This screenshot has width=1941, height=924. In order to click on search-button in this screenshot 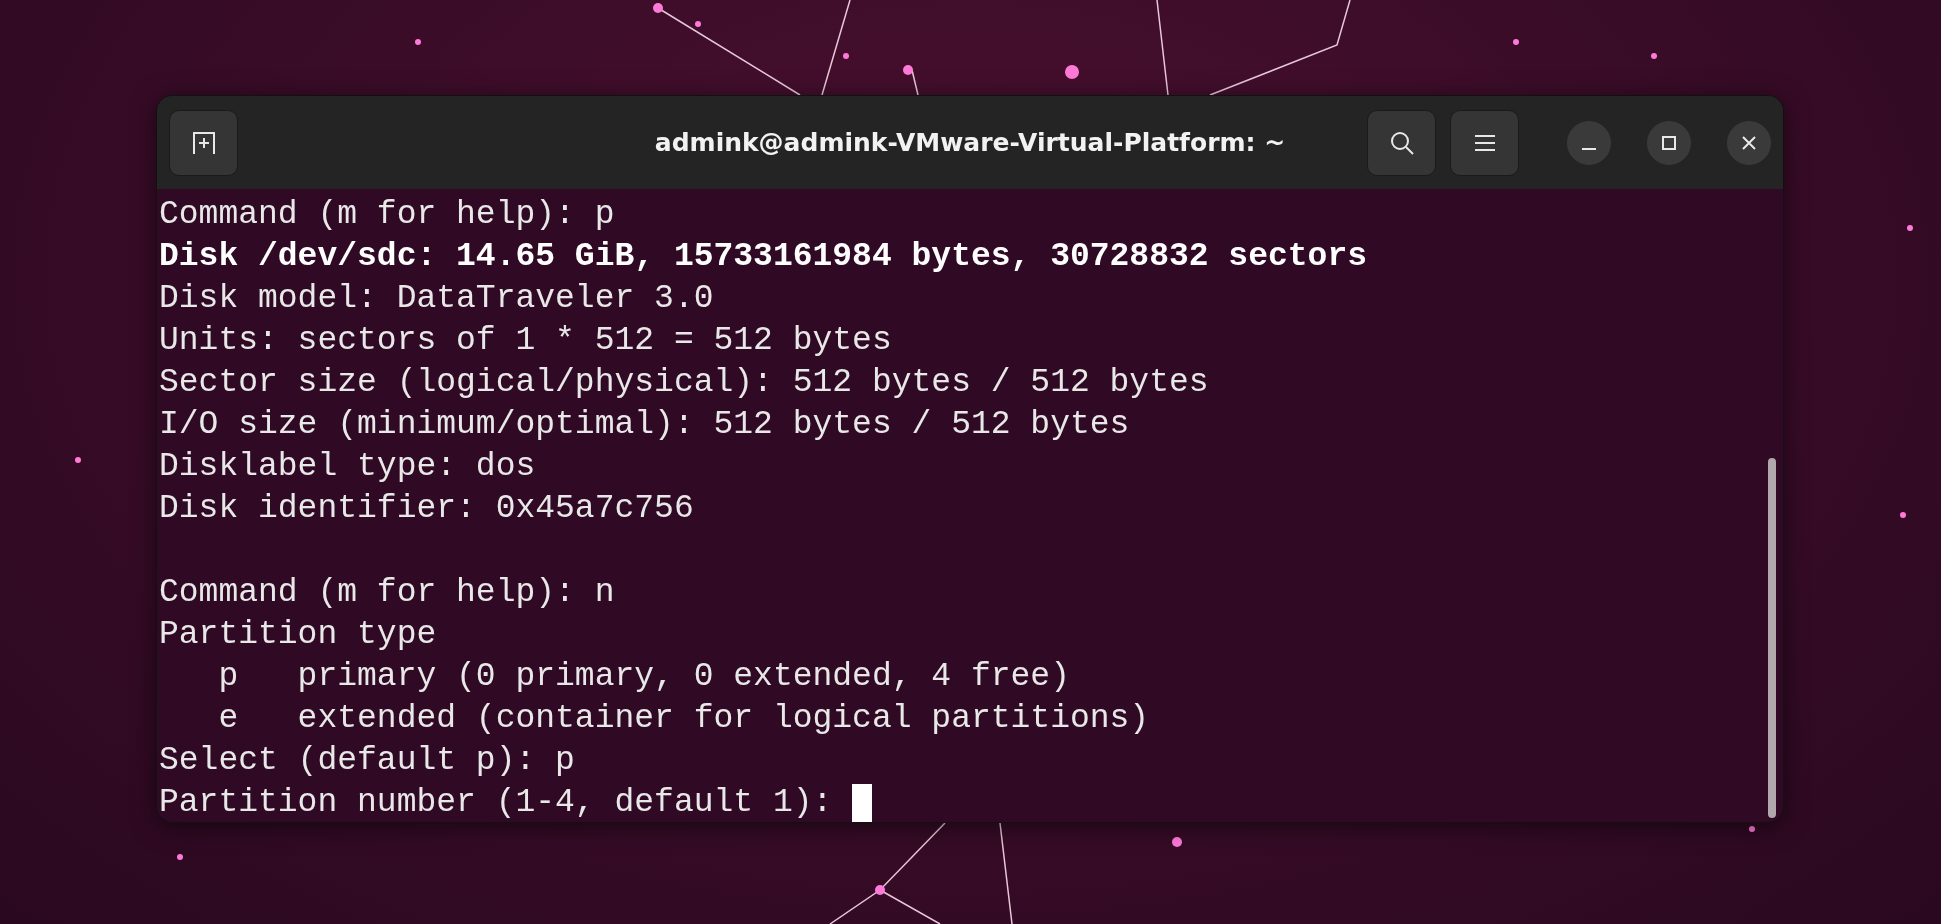, I will do `click(1401, 142)`.